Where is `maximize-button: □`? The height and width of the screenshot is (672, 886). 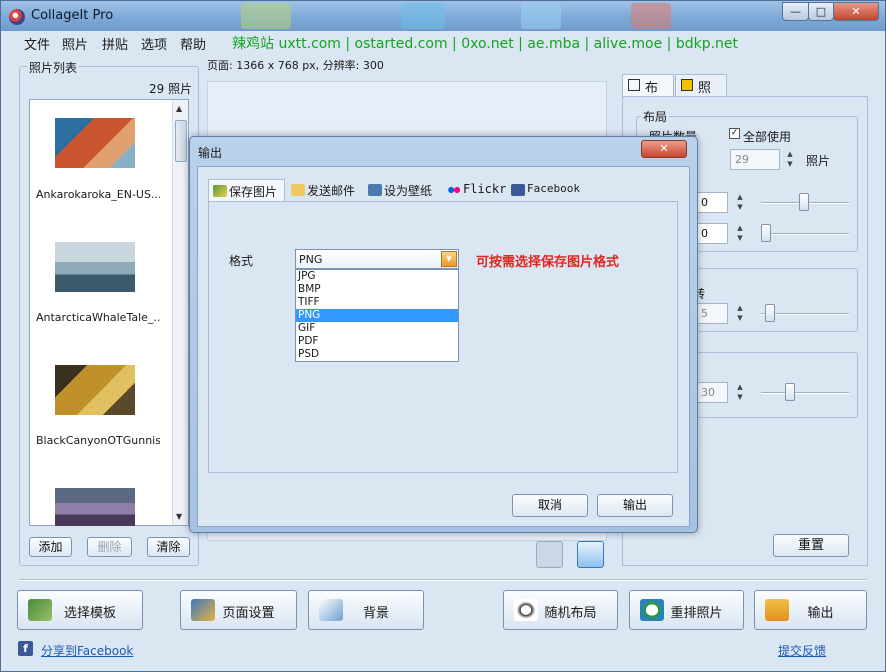 maximize-button: □ is located at coordinates (821, 11).